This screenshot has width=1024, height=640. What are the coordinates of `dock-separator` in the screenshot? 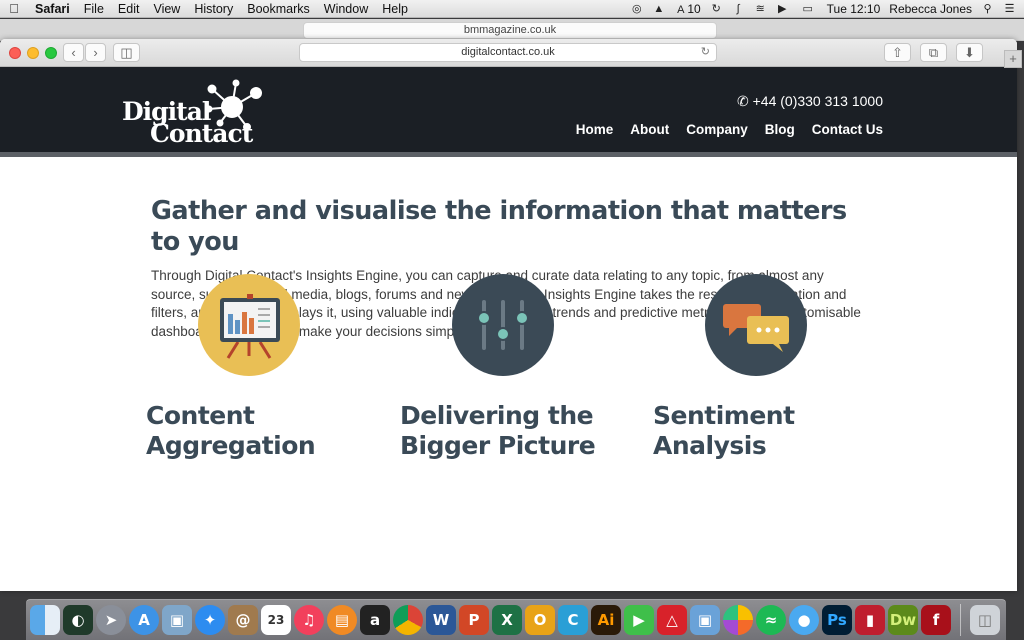 It's located at (960, 620).